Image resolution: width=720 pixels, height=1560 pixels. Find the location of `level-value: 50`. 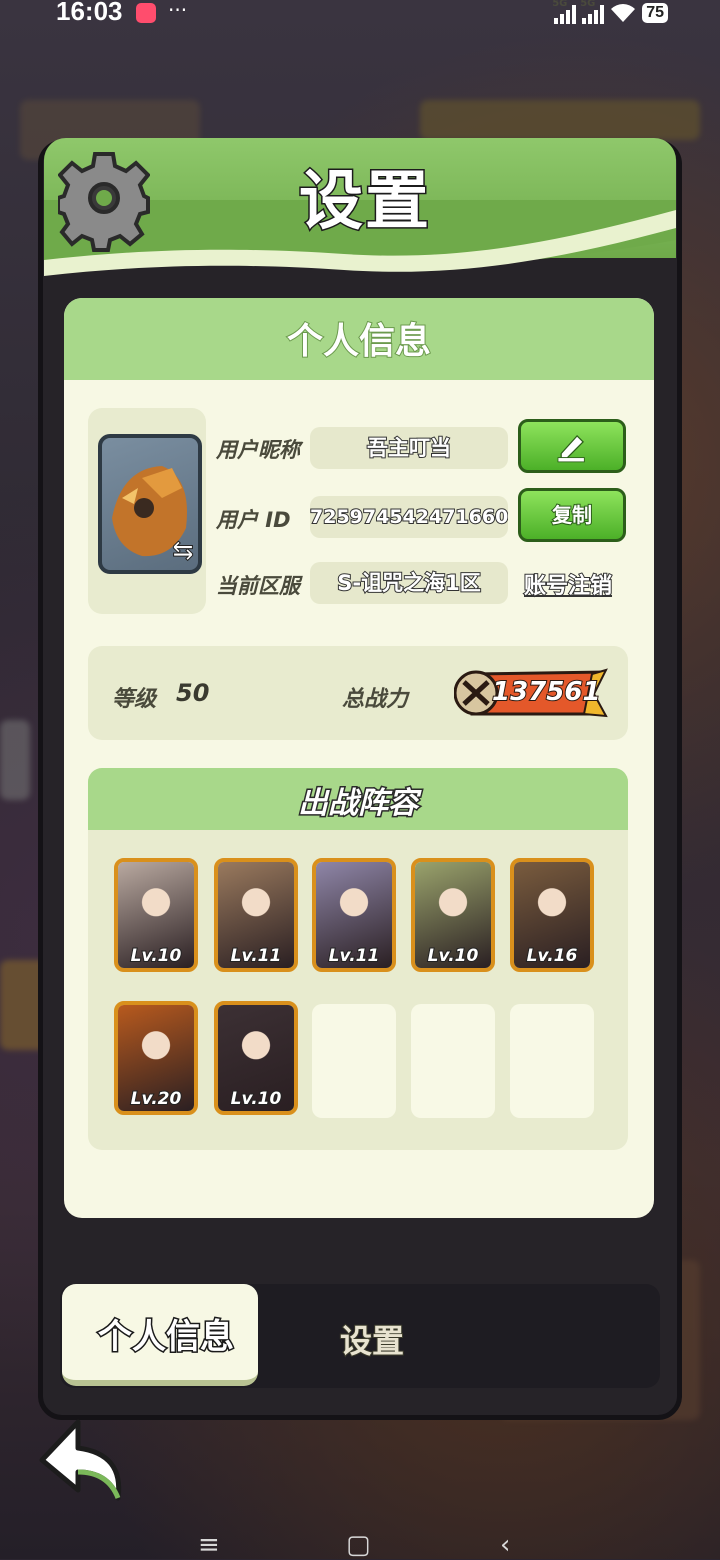

level-value: 50 is located at coordinates (193, 693).